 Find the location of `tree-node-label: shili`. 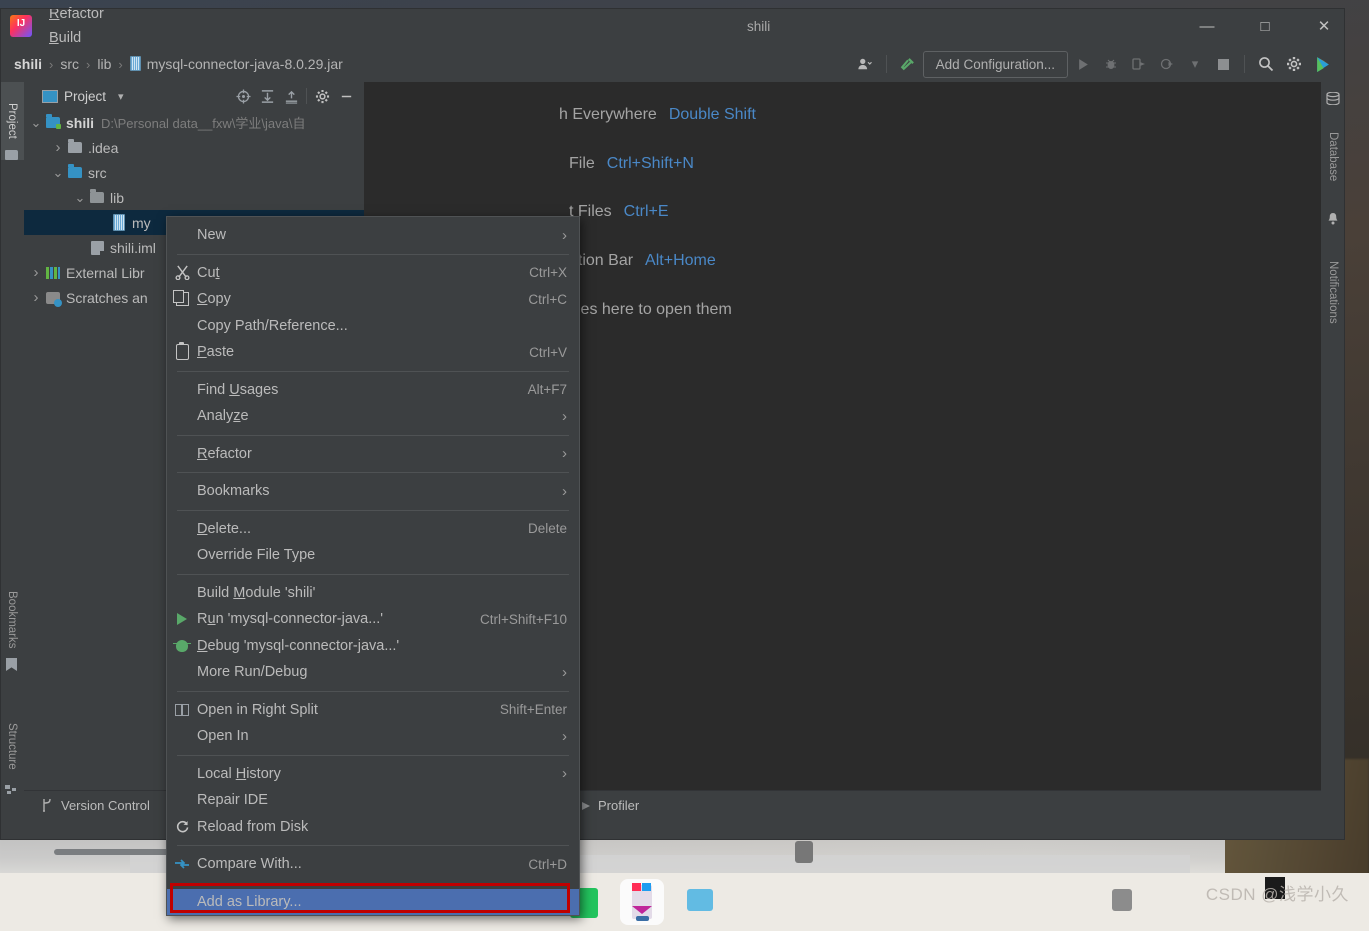

tree-node-label: shili is located at coordinates (80, 122).